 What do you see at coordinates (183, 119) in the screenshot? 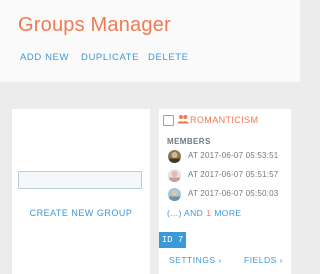
I see `users-icon` at bounding box center [183, 119].